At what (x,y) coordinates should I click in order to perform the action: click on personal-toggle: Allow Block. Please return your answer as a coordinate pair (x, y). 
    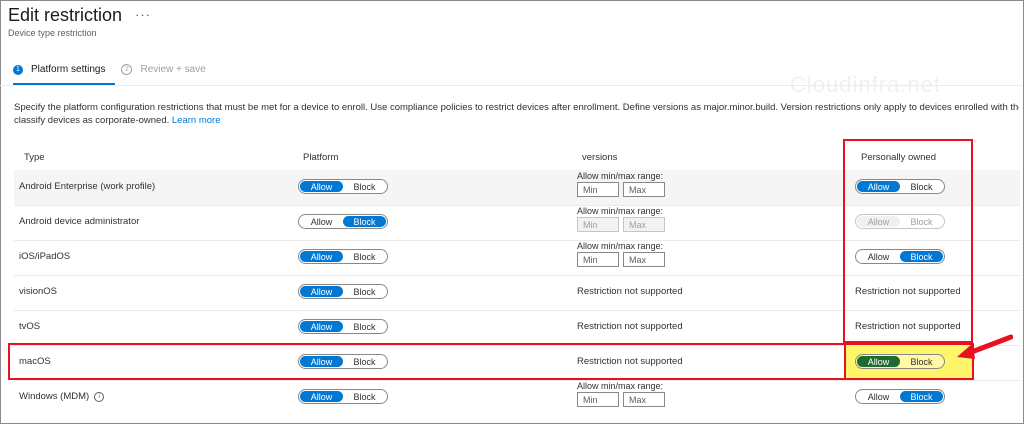
    Looking at the image, I should click on (900, 396).